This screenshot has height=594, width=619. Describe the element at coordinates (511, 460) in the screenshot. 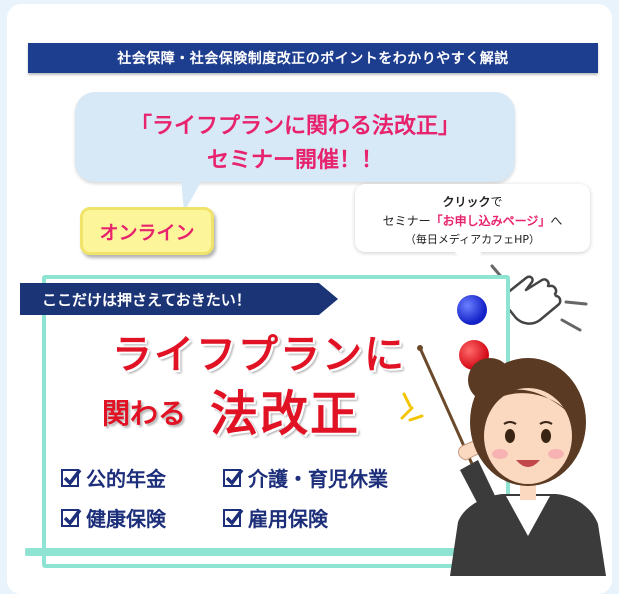

I see `presenter-woman-illustration` at that location.